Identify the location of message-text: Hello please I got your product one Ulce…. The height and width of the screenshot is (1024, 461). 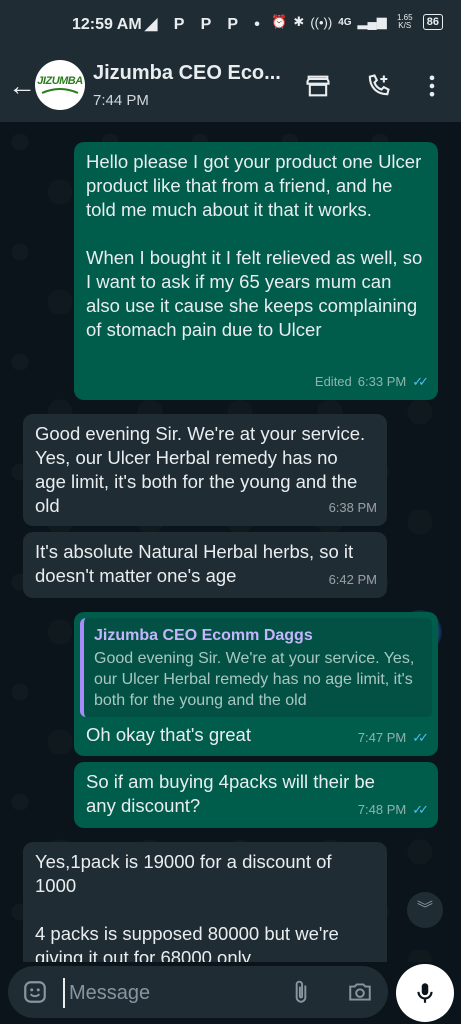
(254, 245).